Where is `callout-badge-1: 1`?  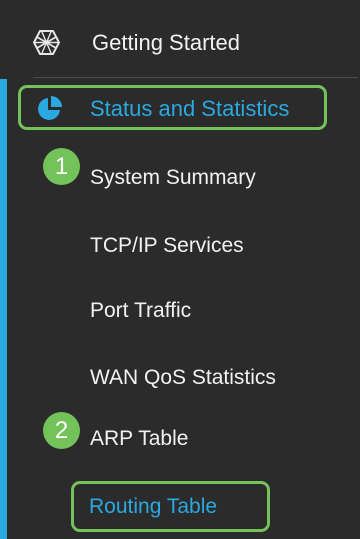
callout-badge-1: 1 is located at coordinates (61, 166).